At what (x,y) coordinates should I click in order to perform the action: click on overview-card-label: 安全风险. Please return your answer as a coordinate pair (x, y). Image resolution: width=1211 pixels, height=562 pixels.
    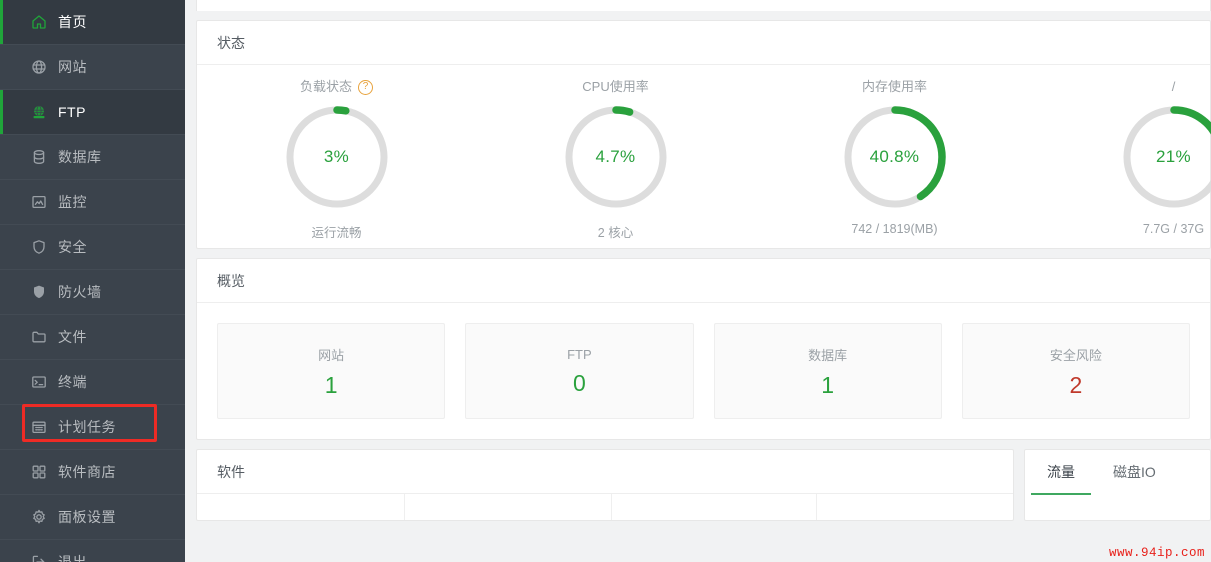
    Looking at the image, I should click on (1075, 355).